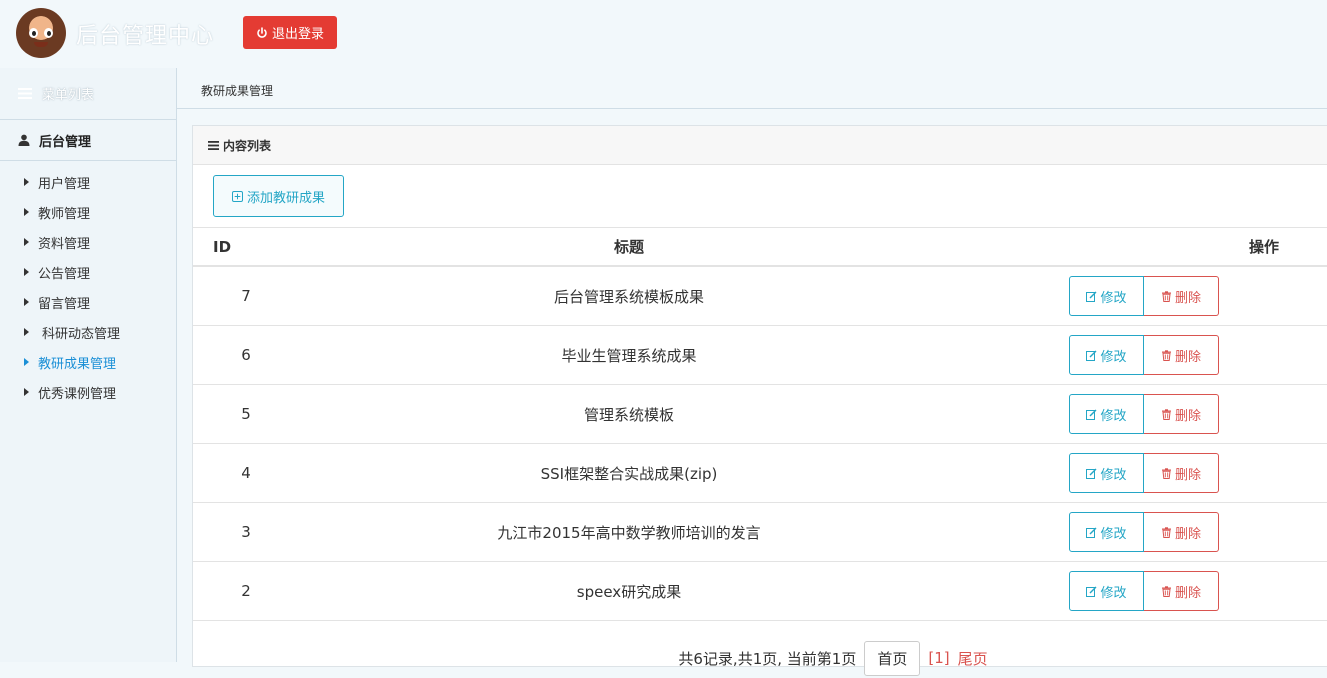  Describe the element at coordinates (64, 274) in the screenshot. I see `sidebar-item-label: 公告管理` at that location.